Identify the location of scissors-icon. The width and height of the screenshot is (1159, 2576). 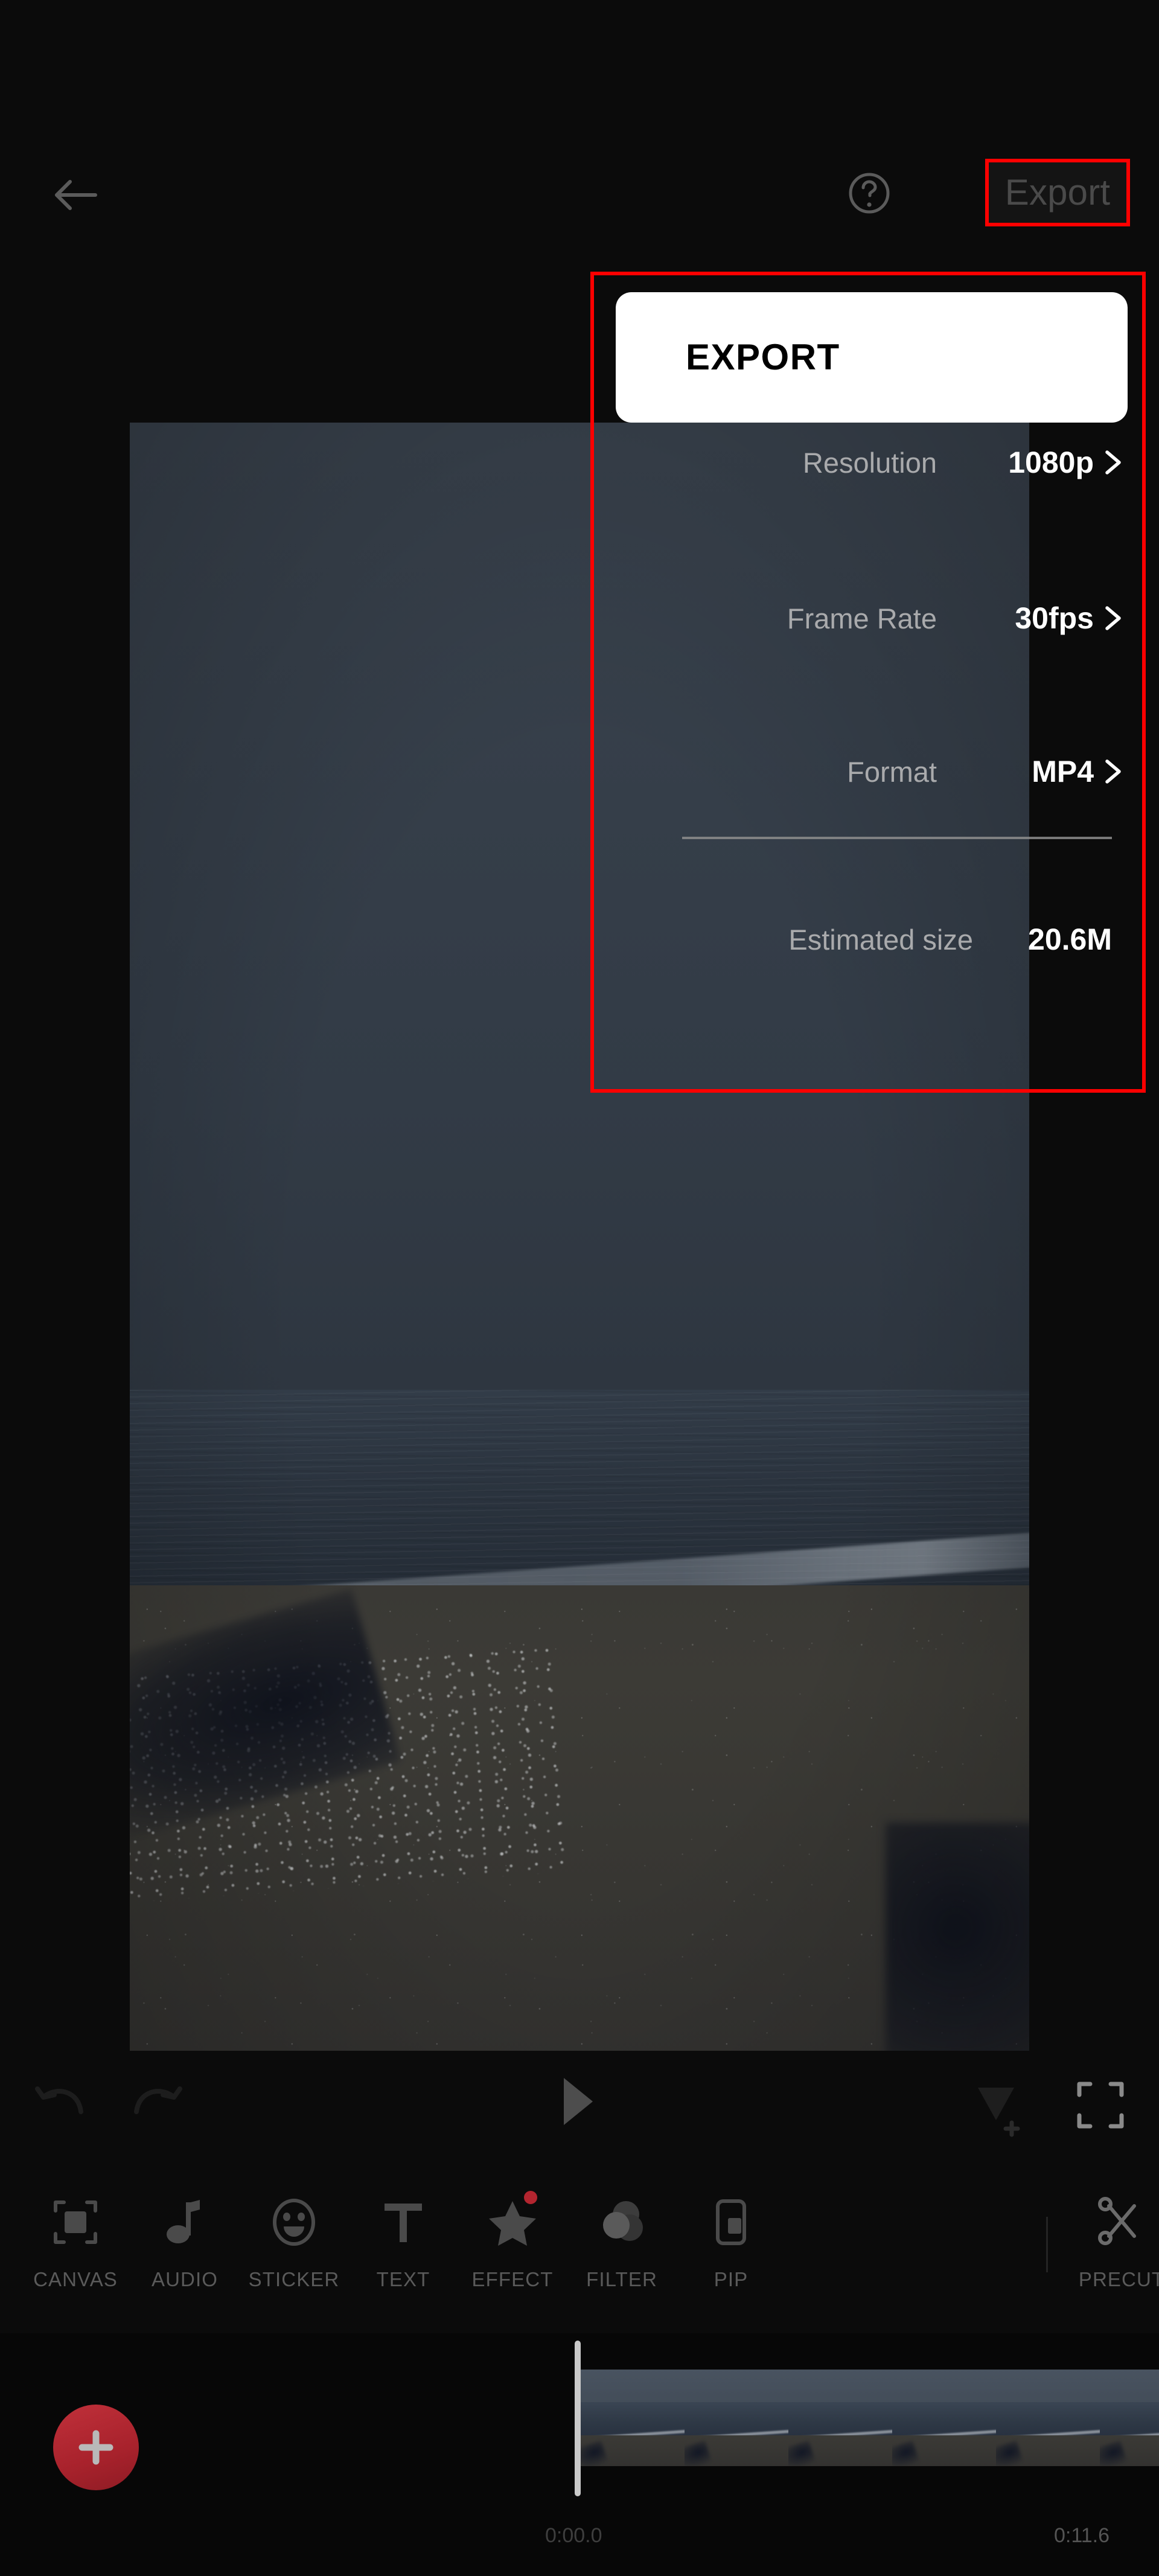
(1122, 2222).